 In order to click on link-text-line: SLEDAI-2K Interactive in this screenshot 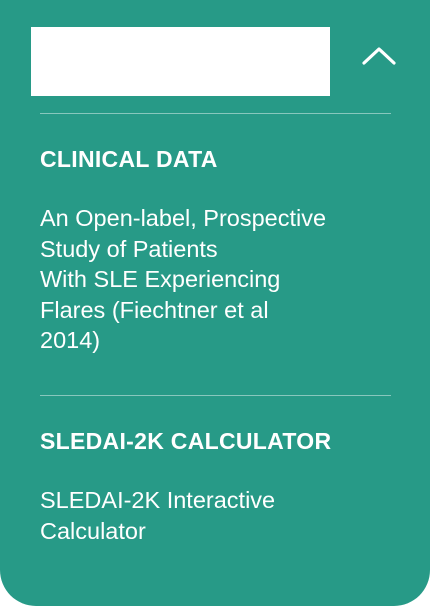, I will do `click(158, 500)`.